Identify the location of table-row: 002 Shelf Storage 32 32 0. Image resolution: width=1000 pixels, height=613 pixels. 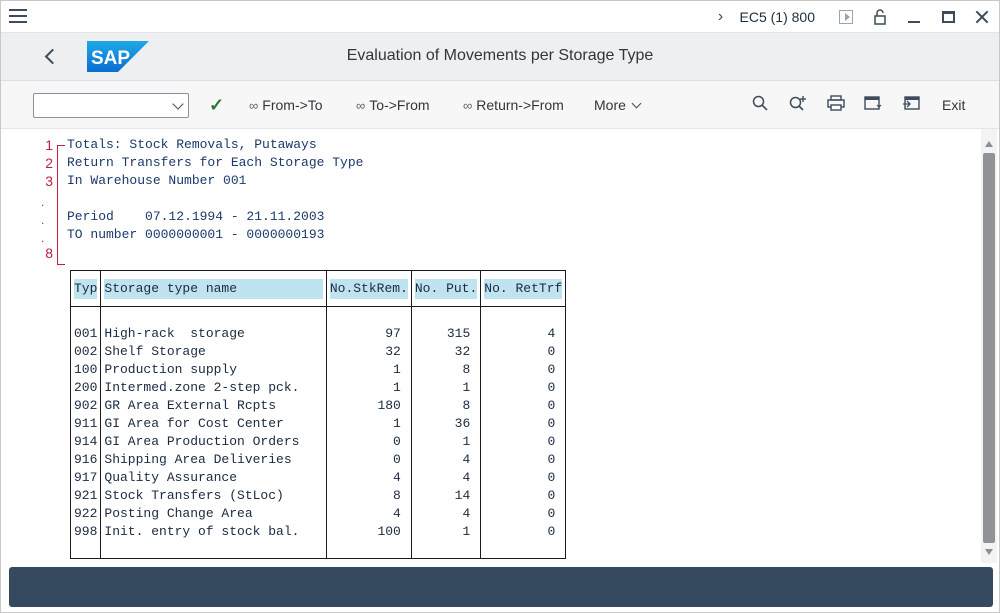
(318, 351).